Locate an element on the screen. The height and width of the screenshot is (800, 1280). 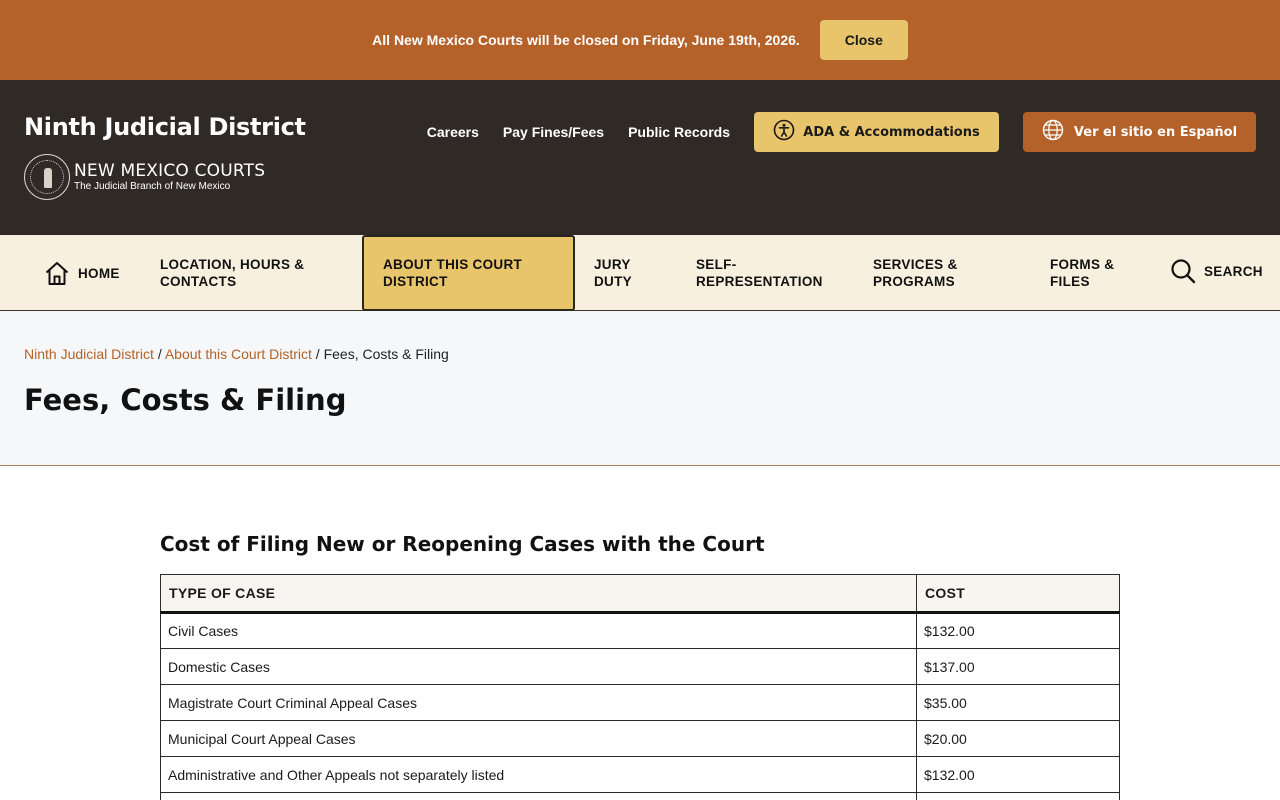
column-header-type: TYPE OF CASE is located at coordinates (538, 594).